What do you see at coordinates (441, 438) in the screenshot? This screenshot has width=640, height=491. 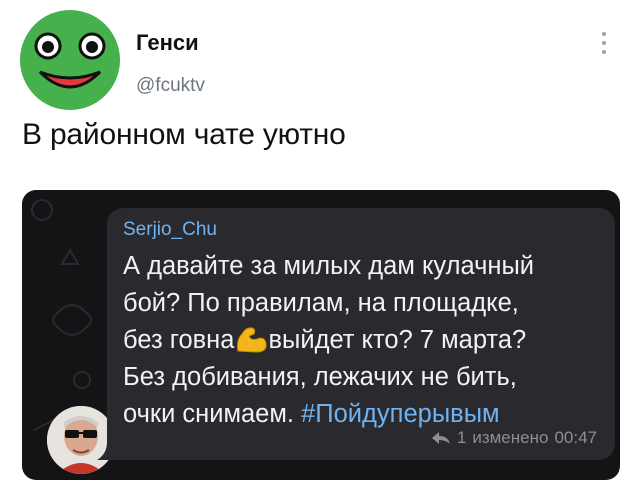 I see `reply-icon` at bounding box center [441, 438].